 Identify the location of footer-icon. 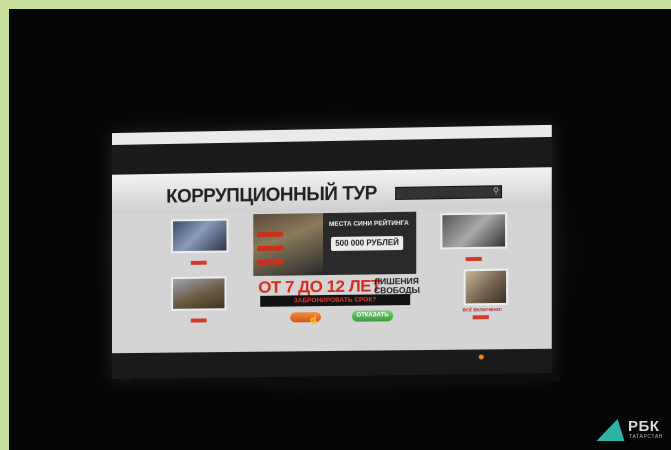
(481, 357).